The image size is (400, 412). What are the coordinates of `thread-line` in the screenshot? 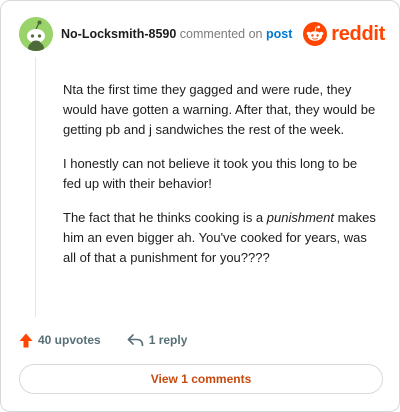 It's located at (35, 187).